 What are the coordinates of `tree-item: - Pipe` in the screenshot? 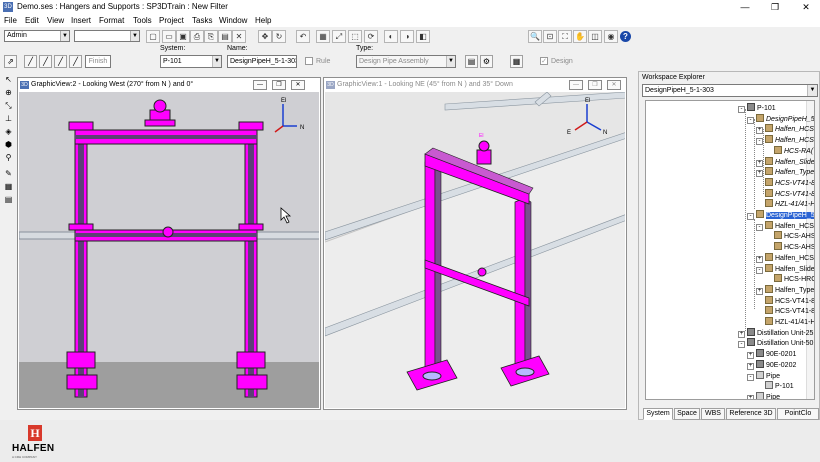 It's located at (763, 375).